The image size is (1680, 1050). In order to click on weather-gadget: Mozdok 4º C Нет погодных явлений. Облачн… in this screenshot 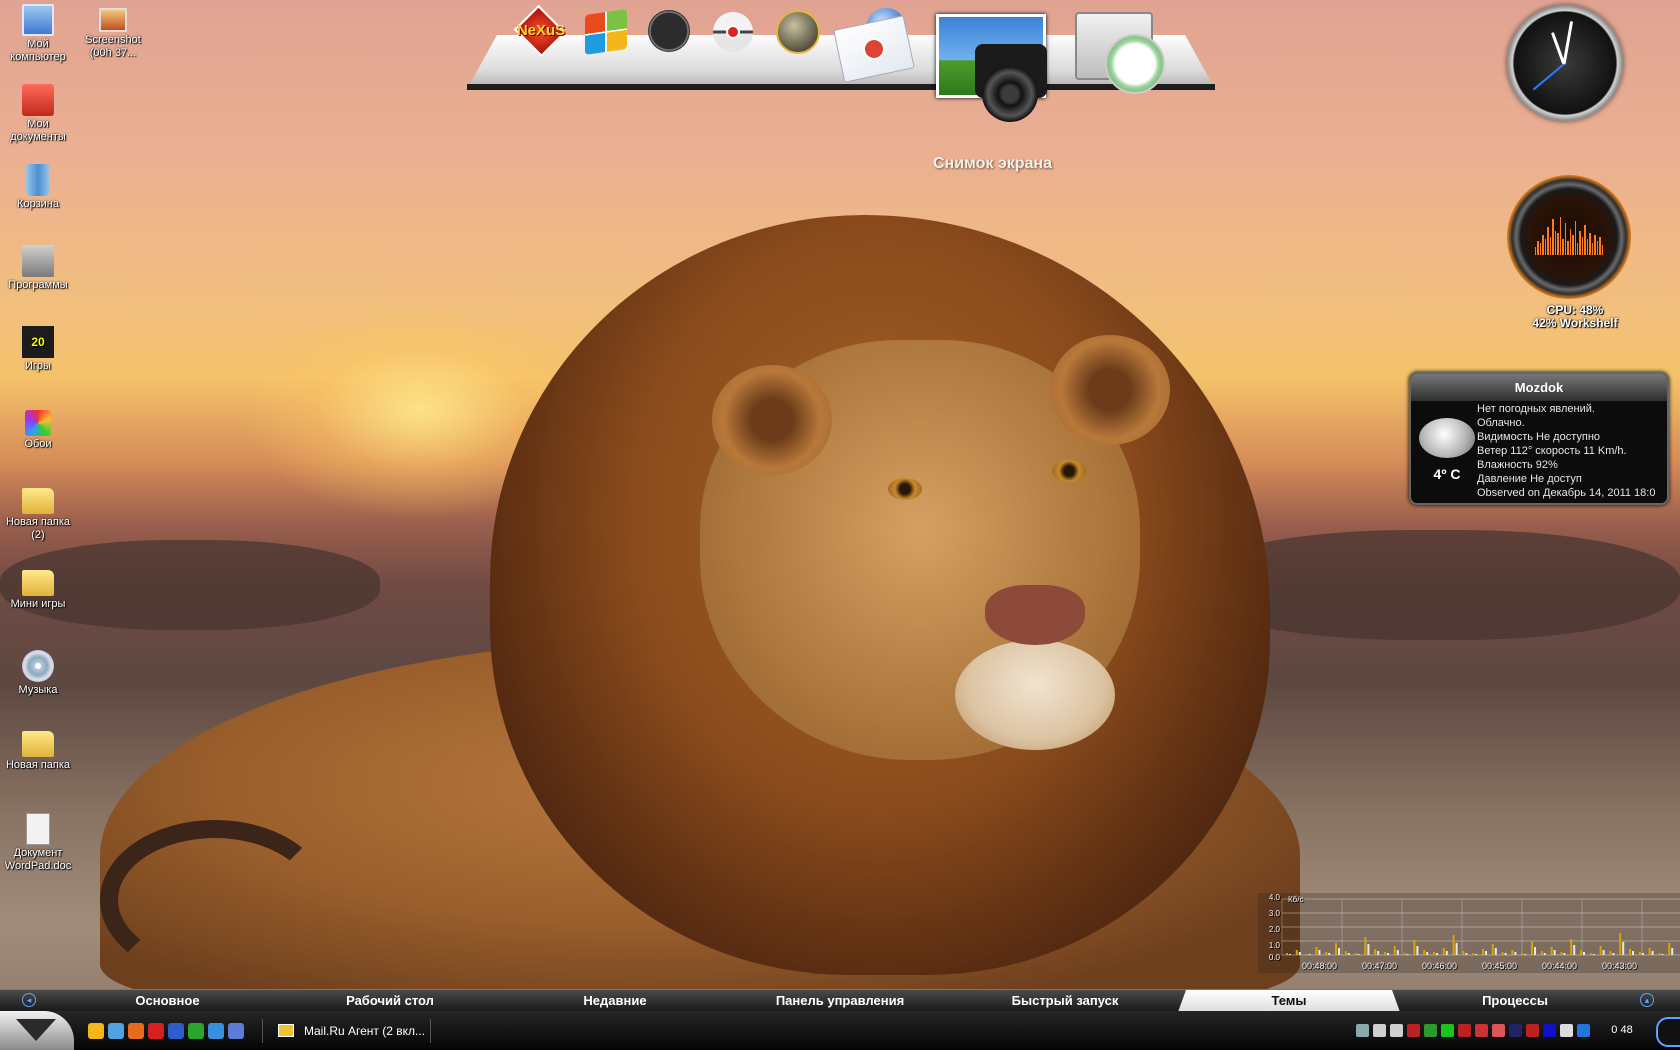, I will do `click(1539, 438)`.